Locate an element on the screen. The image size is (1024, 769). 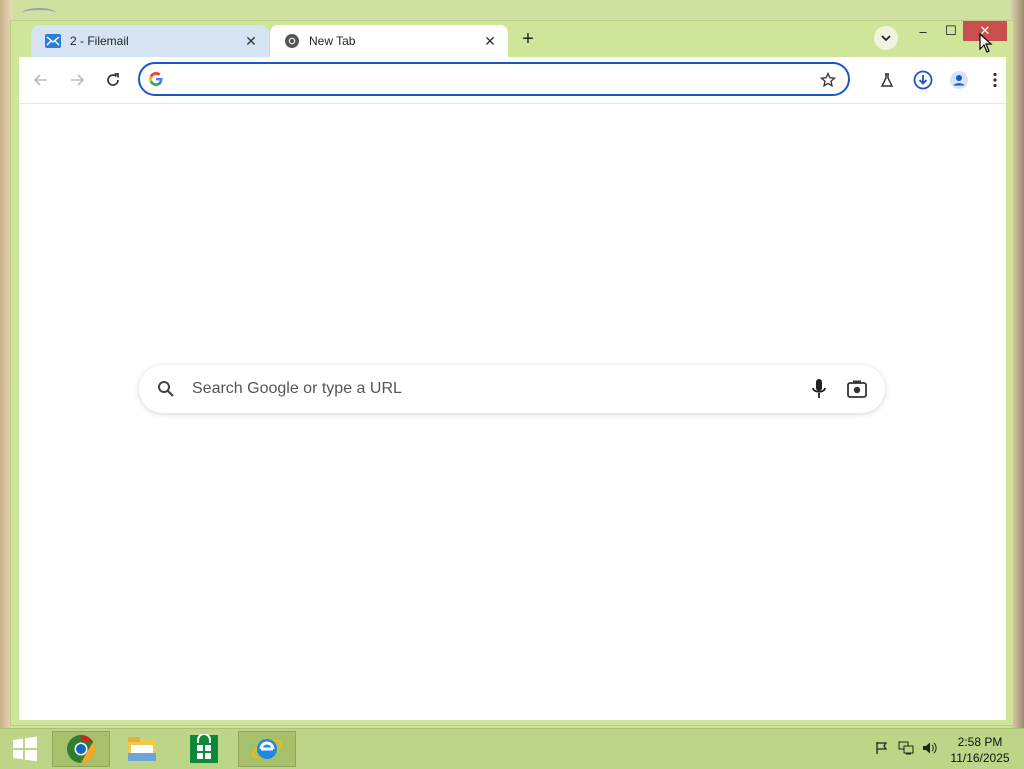
forward-button is located at coordinates (77, 80).